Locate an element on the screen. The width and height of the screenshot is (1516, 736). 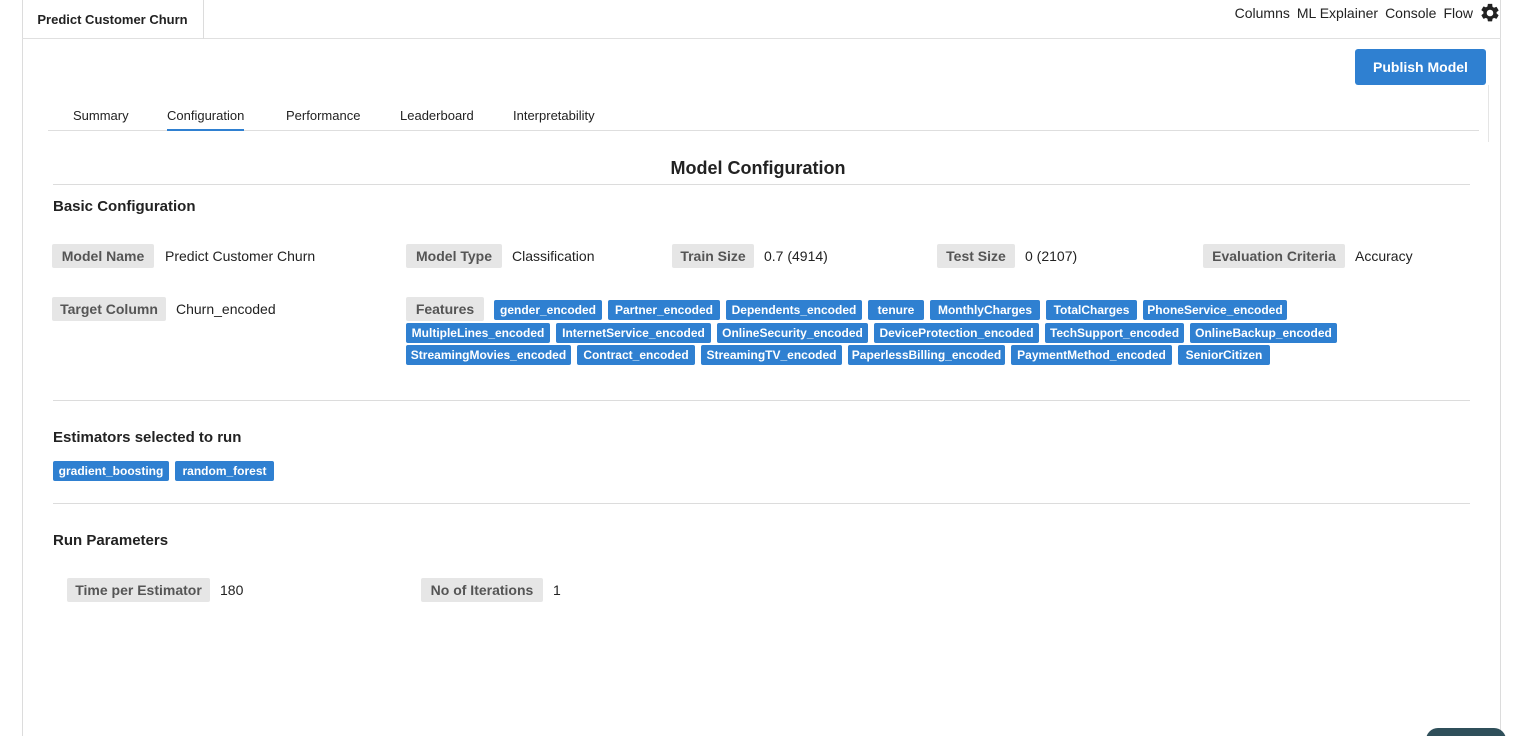
app-tab-title: Predict Customer Churn is located at coordinates (113, 19).